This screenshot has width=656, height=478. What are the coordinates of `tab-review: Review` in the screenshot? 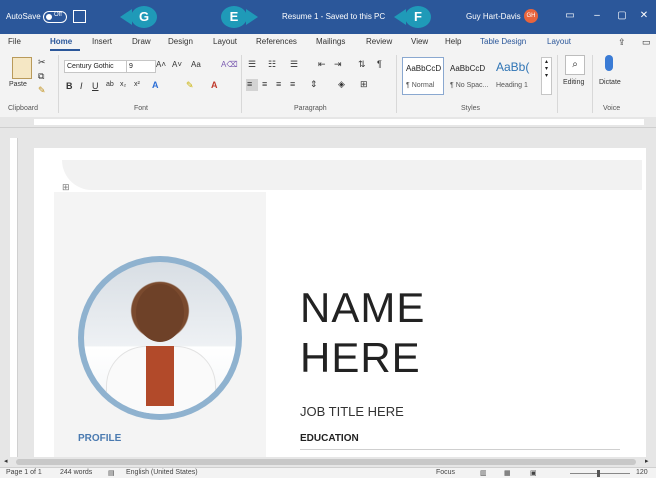 It's located at (379, 41).